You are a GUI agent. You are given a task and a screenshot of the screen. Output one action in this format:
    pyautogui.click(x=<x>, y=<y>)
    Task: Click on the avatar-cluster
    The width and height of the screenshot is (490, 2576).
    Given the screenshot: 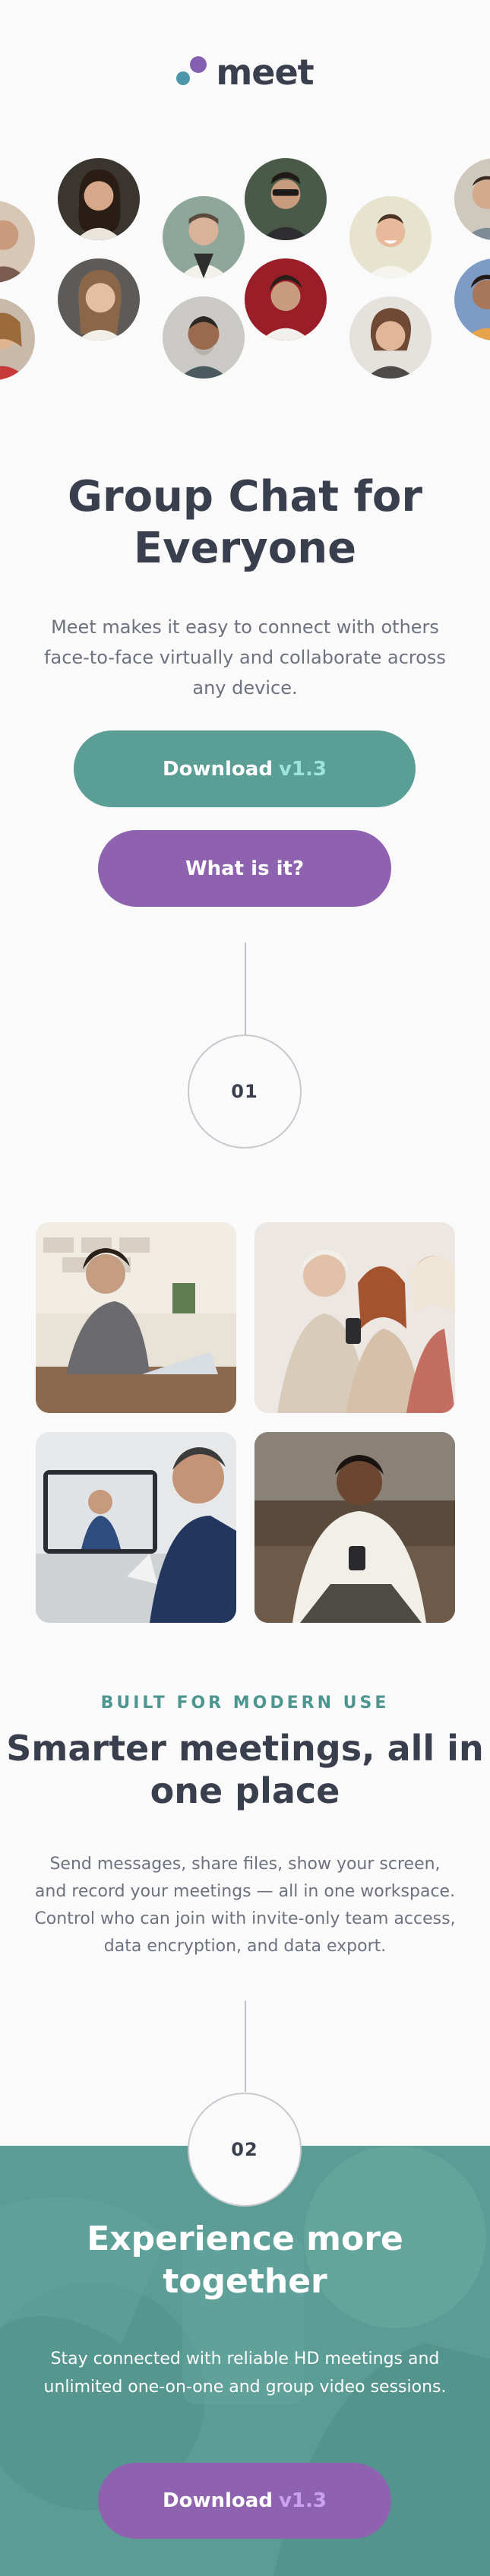 What is the action you would take?
    pyautogui.click(x=245, y=273)
    